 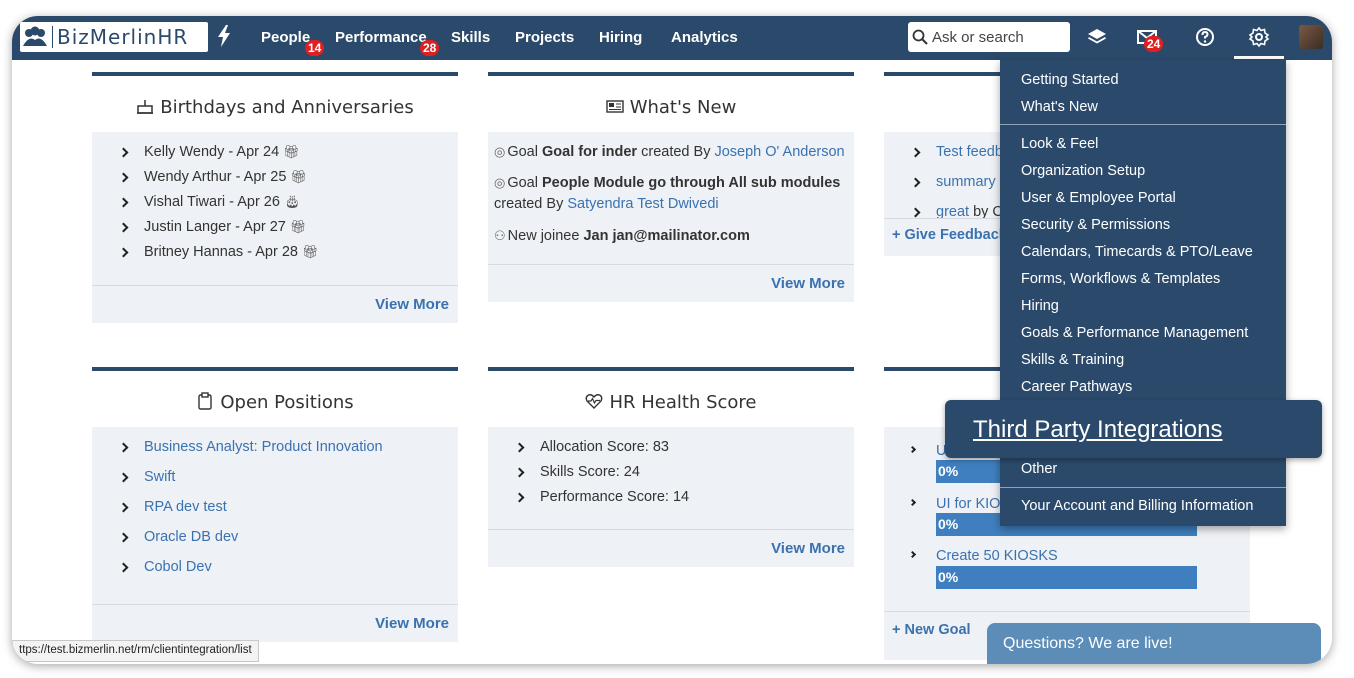 I want to click on goal-progress-bar: 0%, so click(x=1066, y=577).